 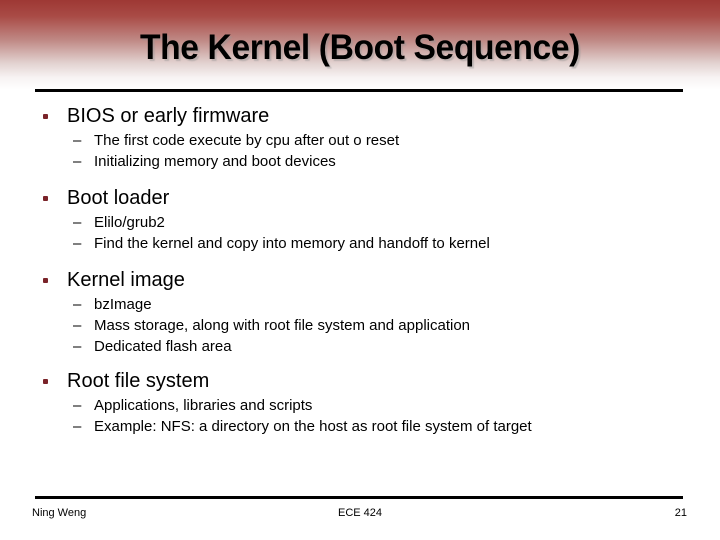 What do you see at coordinates (359, 497) in the screenshot?
I see `footer-divider` at bounding box center [359, 497].